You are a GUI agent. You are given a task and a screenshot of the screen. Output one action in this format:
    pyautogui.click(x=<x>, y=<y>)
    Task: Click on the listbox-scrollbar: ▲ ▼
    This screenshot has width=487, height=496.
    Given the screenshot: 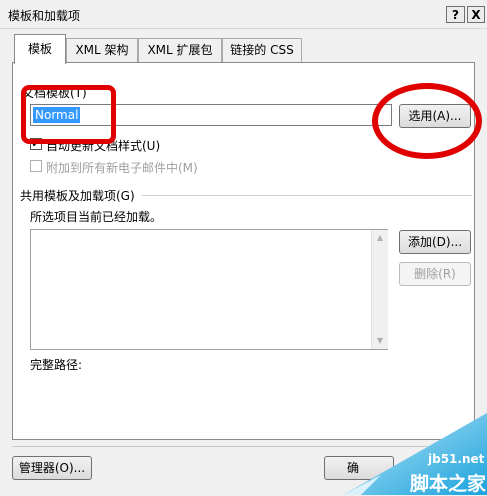 What is the action you would take?
    pyautogui.click(x=379, y=289)
    